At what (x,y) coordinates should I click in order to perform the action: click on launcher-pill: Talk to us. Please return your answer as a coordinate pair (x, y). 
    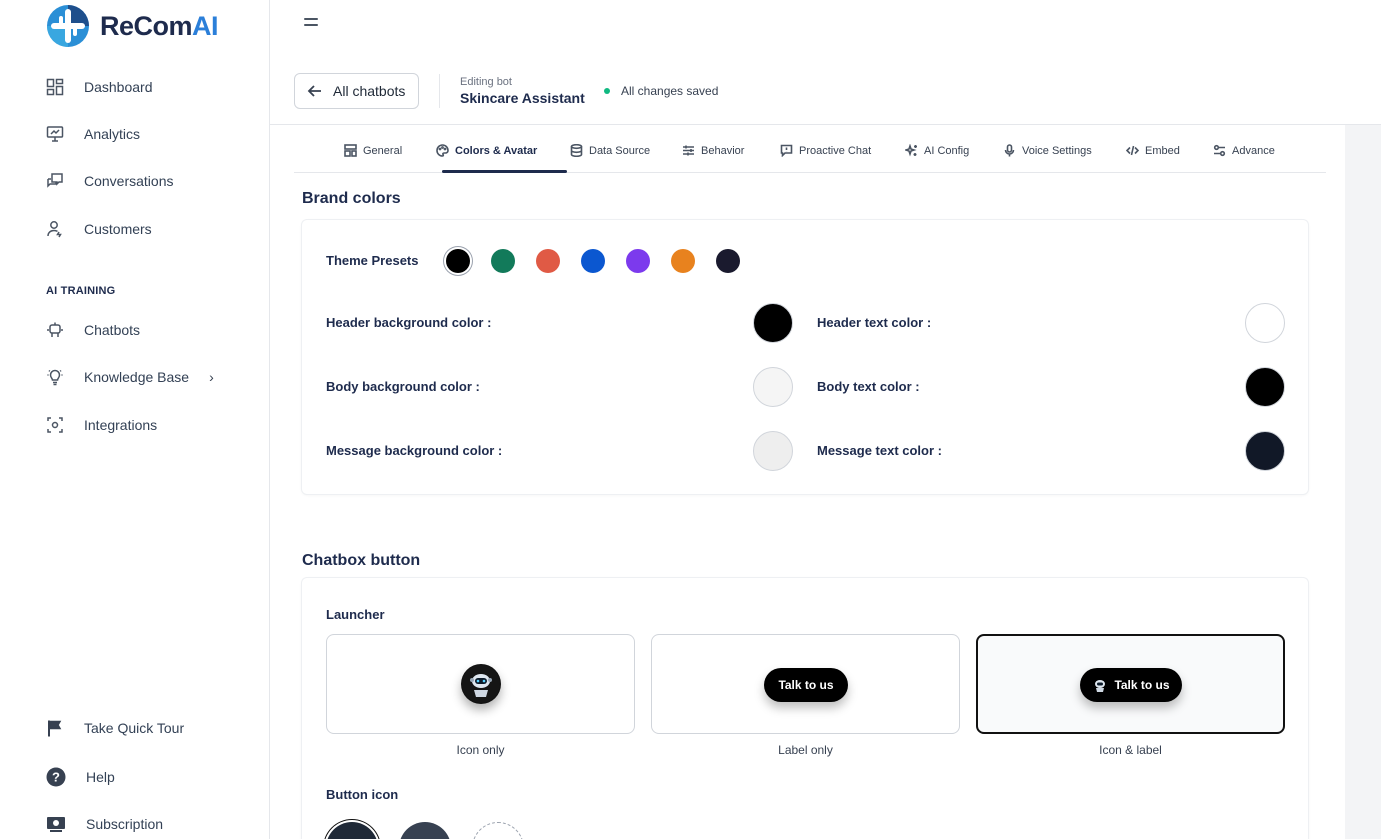
    Looking at the image, I should click on (806, 685).